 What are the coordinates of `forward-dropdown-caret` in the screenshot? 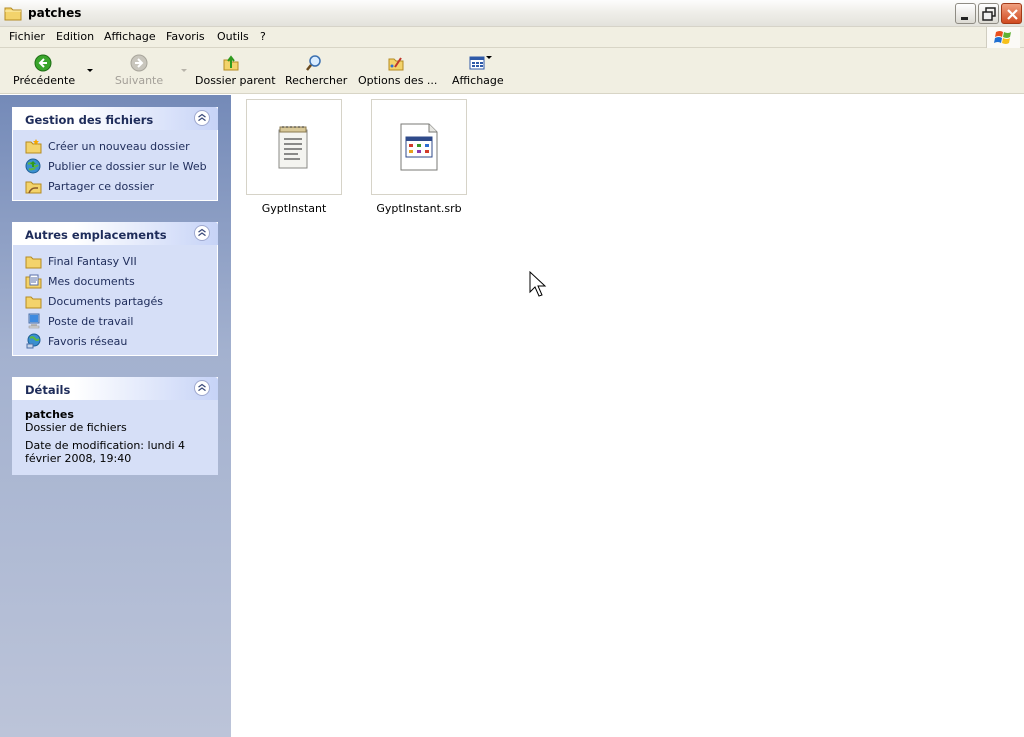 It's located at (184, 70).